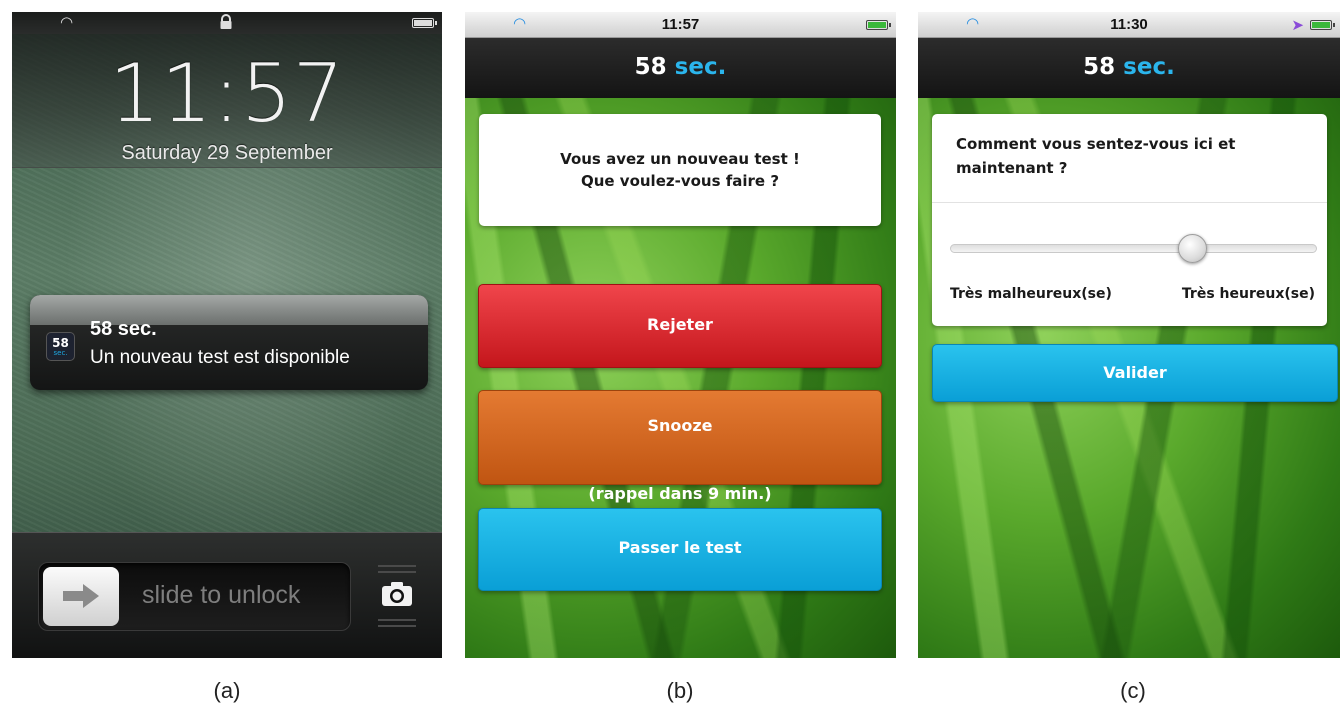  I want to click on status-bar: ◠ 11:30 ➤, so click(1129, 25).